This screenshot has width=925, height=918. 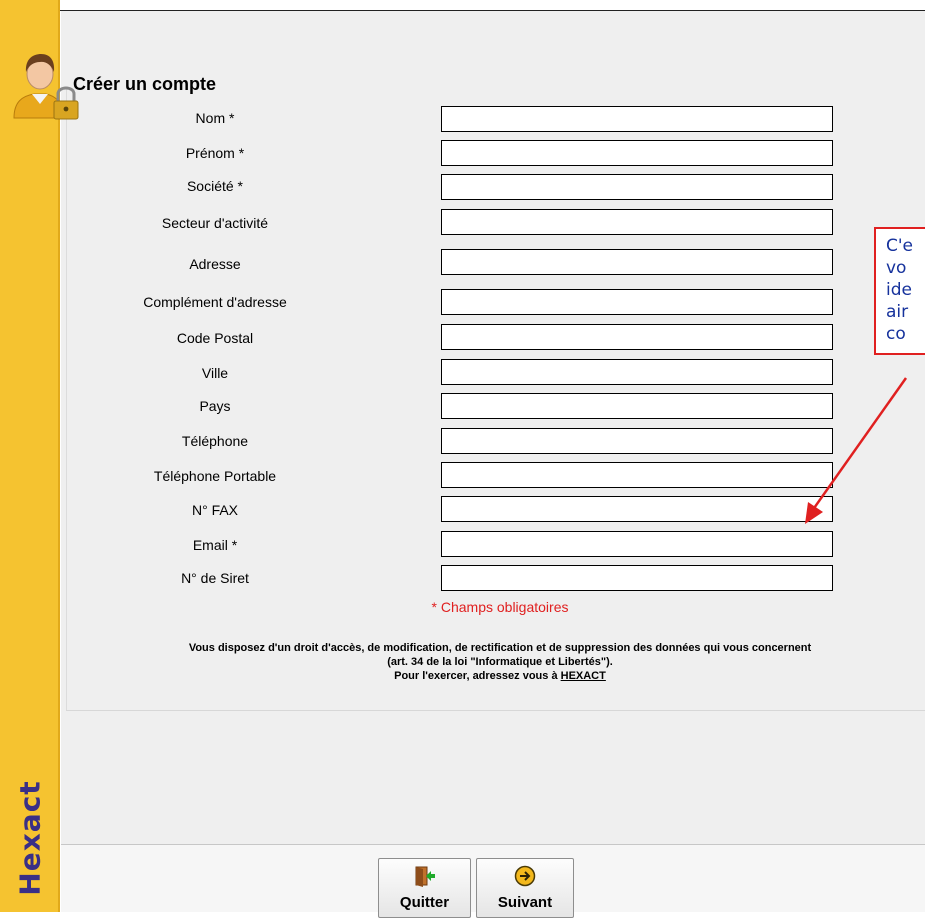 I want to click on callout-line: ide, so click(x=899, y=290).